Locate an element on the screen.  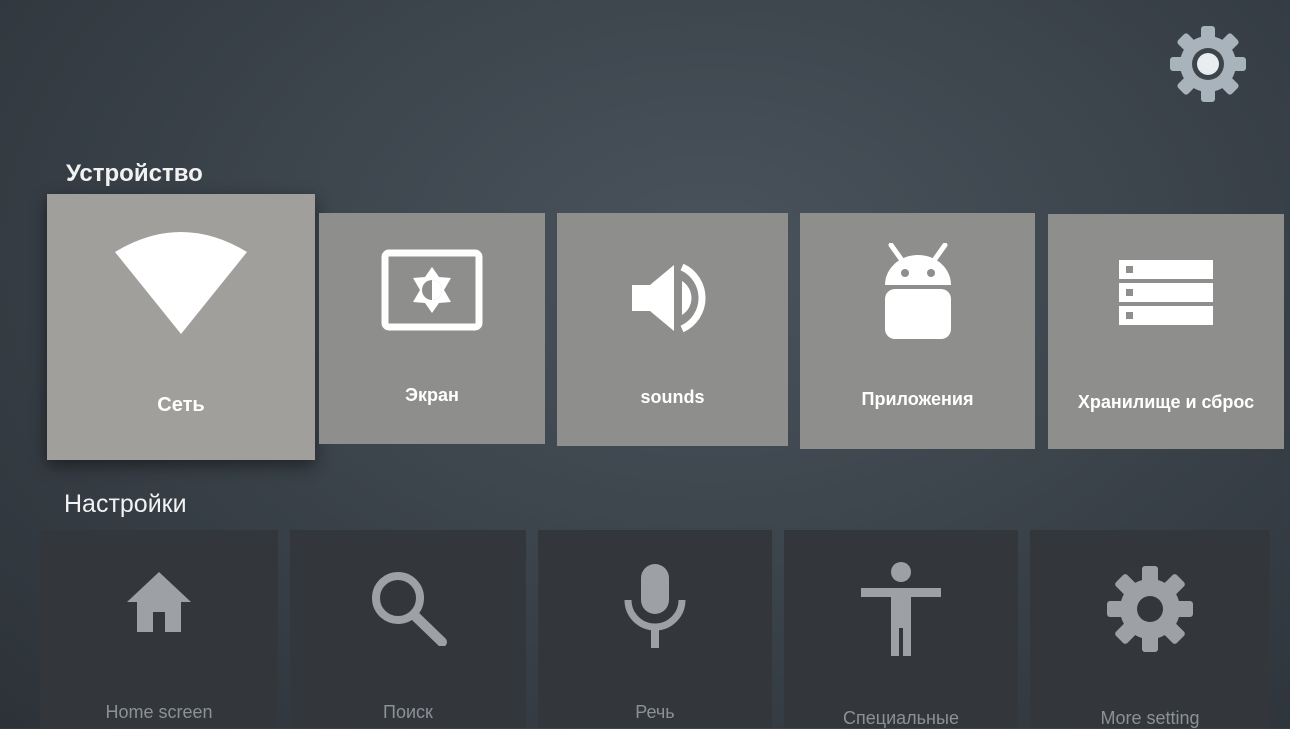
microphone-icon is located at coordinates (655, 606).